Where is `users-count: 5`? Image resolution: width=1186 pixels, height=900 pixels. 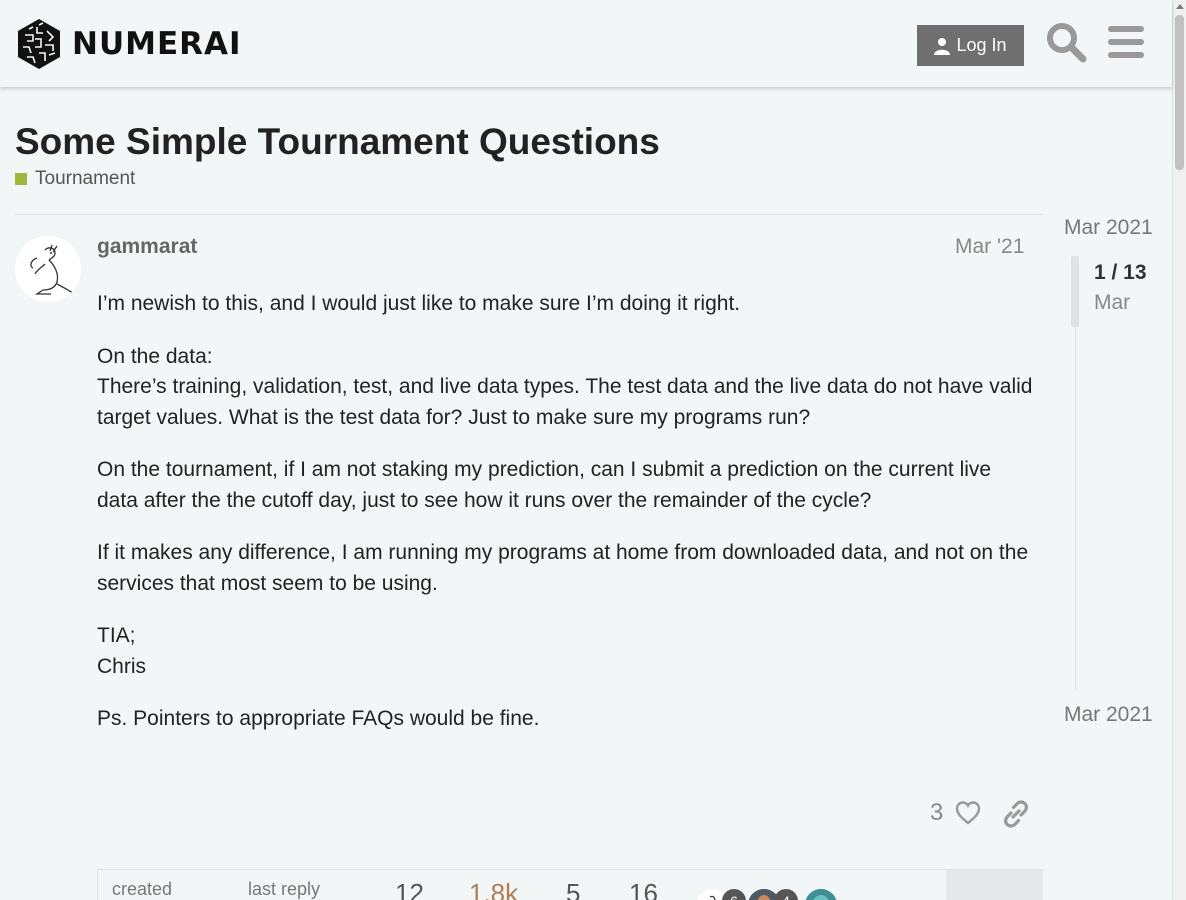 users-count: 5 is located at coordinates (573, 889).